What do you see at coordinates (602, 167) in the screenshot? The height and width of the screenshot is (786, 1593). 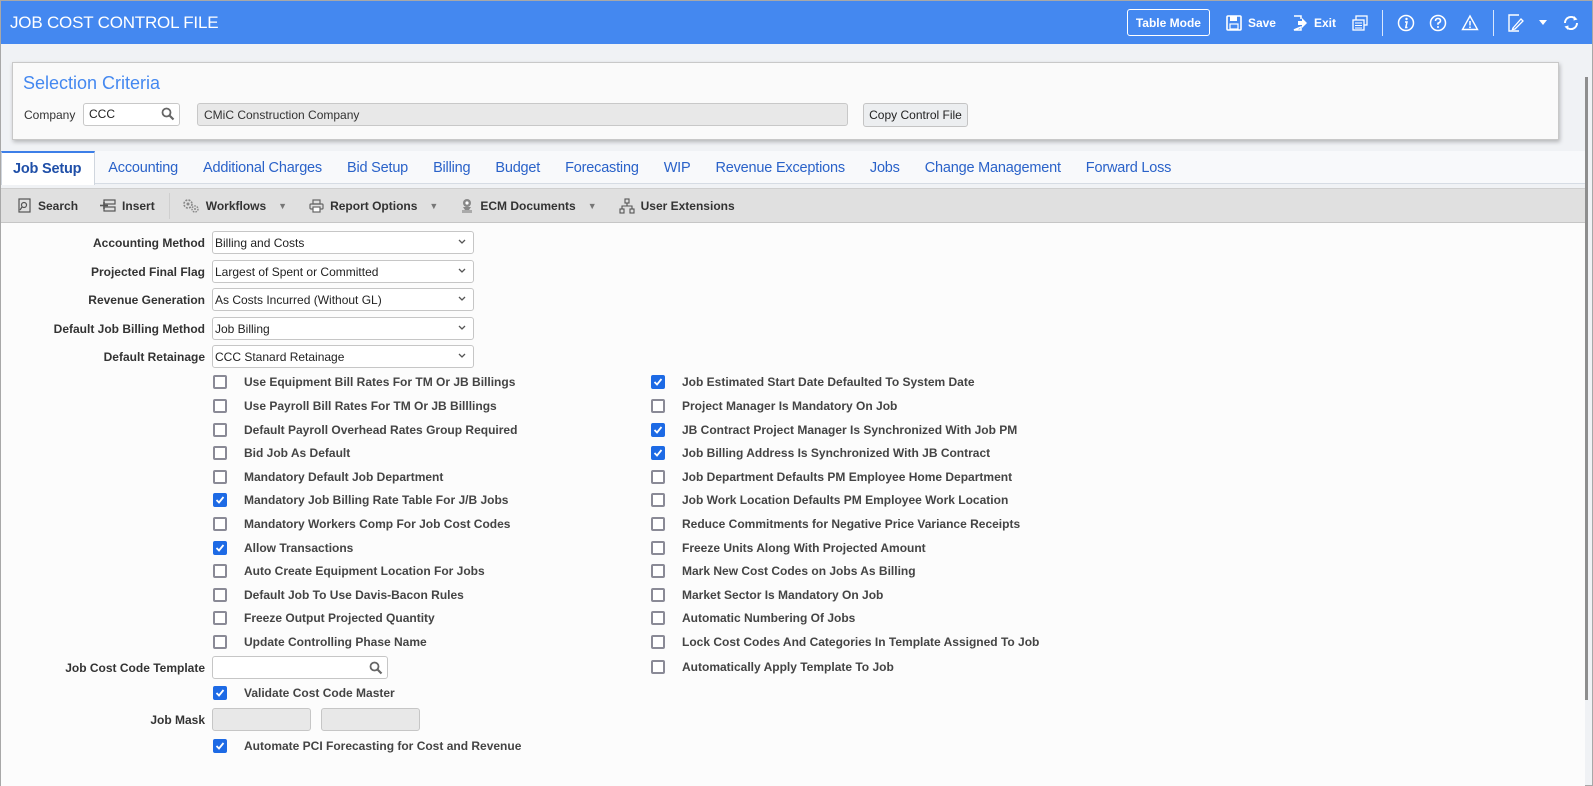 I see `tab-forecasting: Forecasting` at bounding box center [602, 167].